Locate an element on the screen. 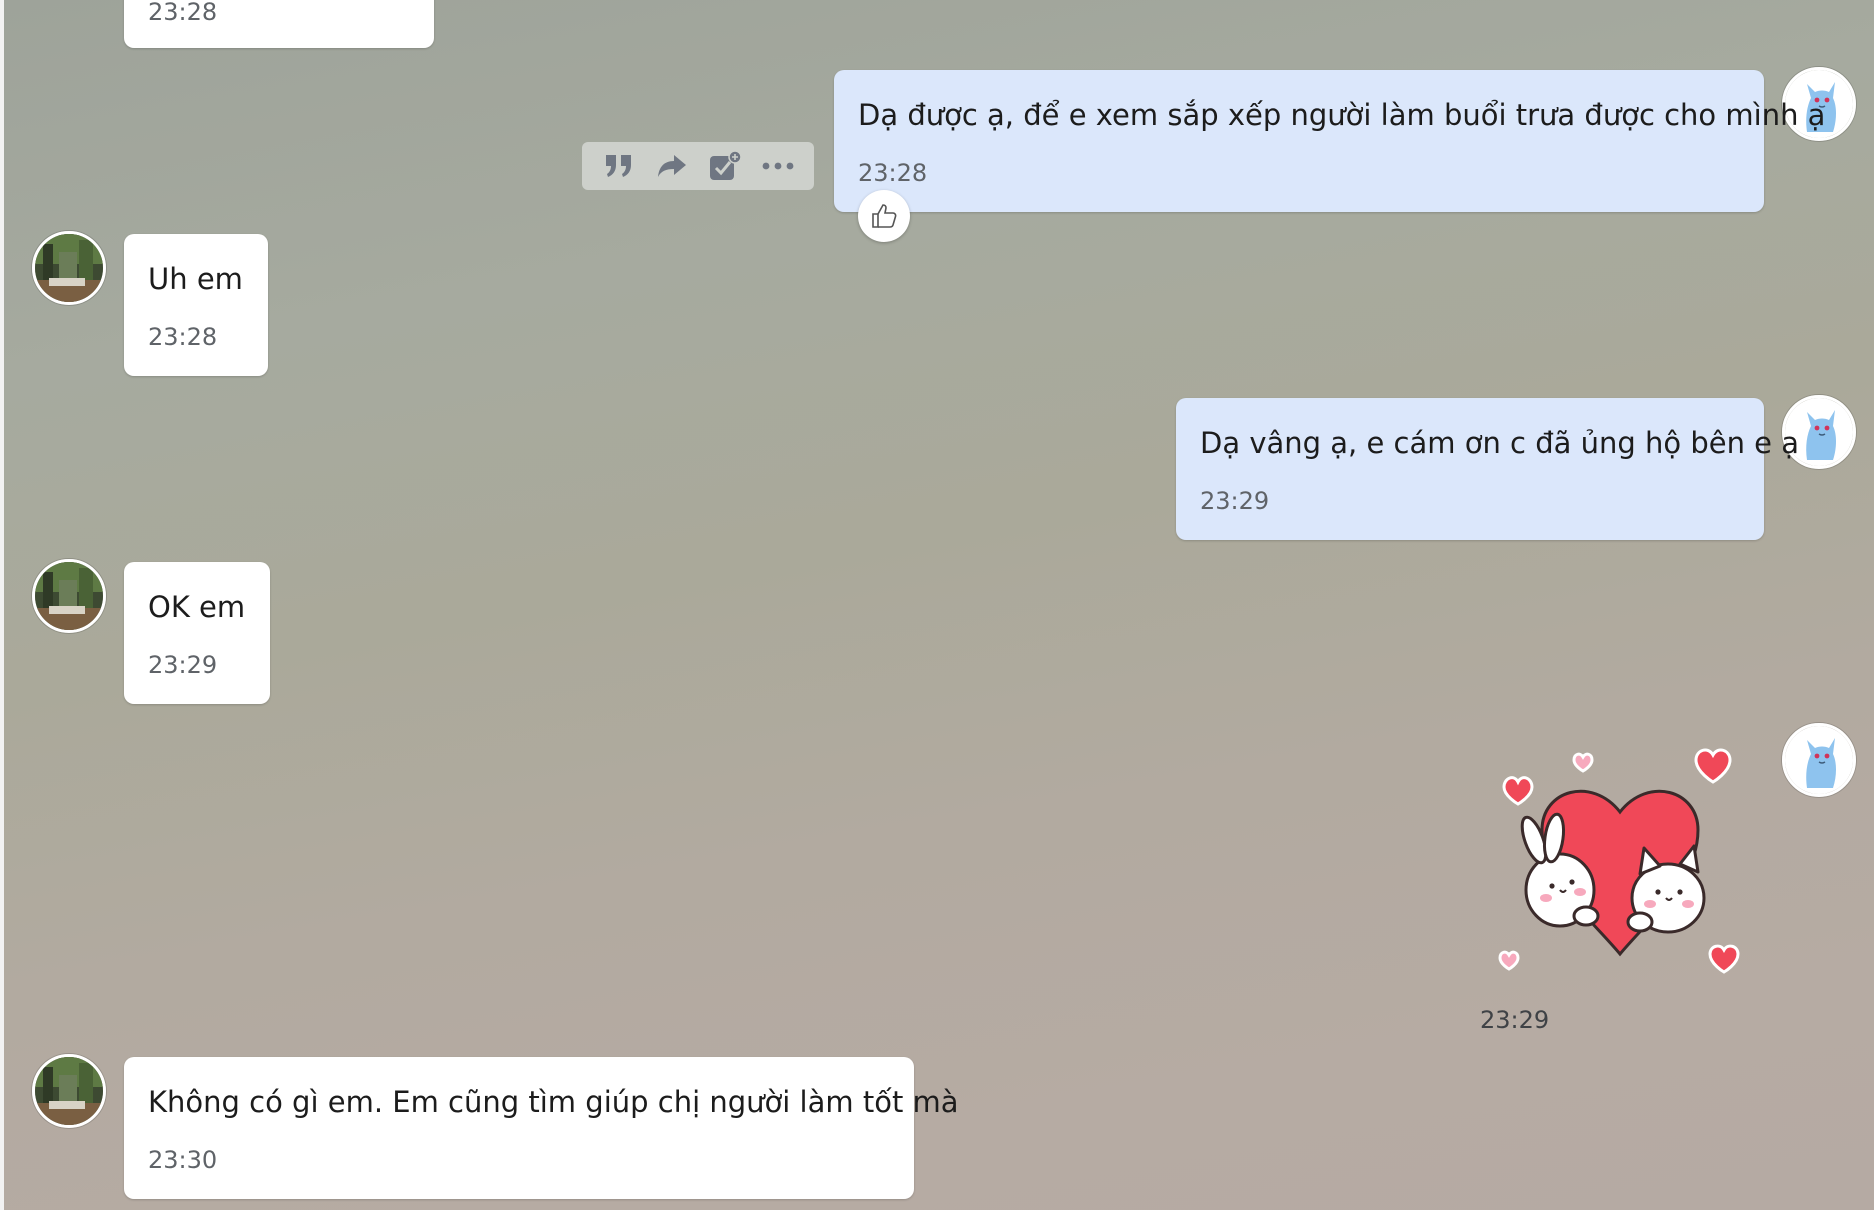 This screenshot has width=1874, height=1210. message-bubble-incoming: OK em 23:29 is located at coordinates (197, 633).